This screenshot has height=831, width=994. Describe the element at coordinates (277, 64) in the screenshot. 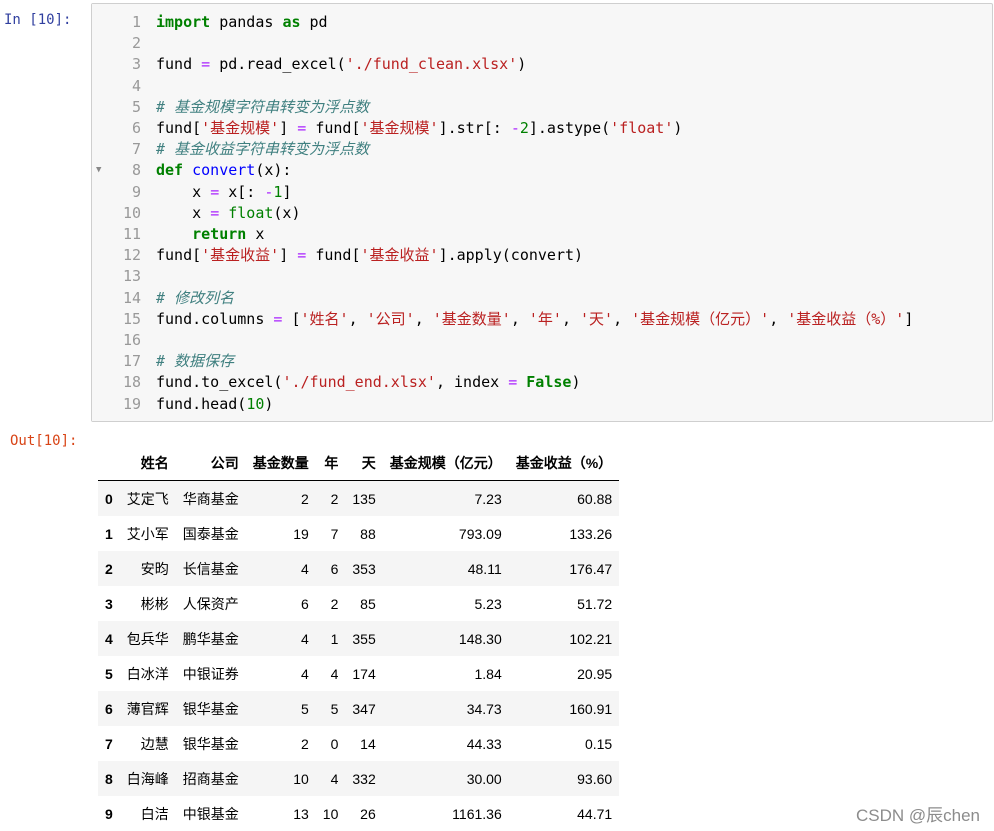

I see `code-token: pd.read_excel(` at that location.